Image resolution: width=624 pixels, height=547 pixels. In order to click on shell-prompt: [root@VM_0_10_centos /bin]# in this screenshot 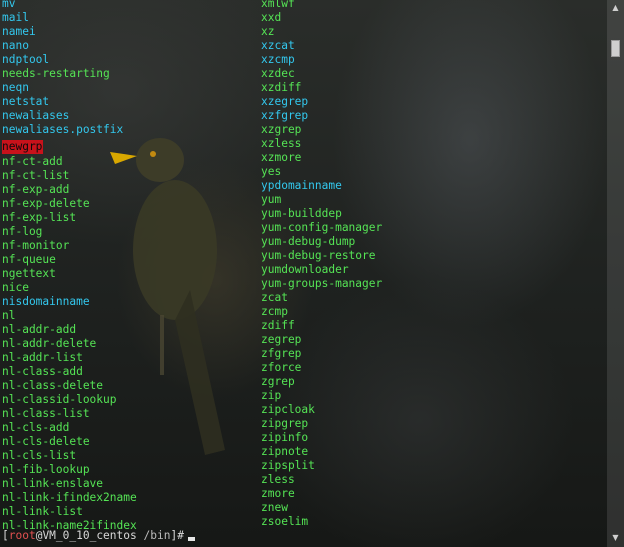, I will do `click(98, 536)`.